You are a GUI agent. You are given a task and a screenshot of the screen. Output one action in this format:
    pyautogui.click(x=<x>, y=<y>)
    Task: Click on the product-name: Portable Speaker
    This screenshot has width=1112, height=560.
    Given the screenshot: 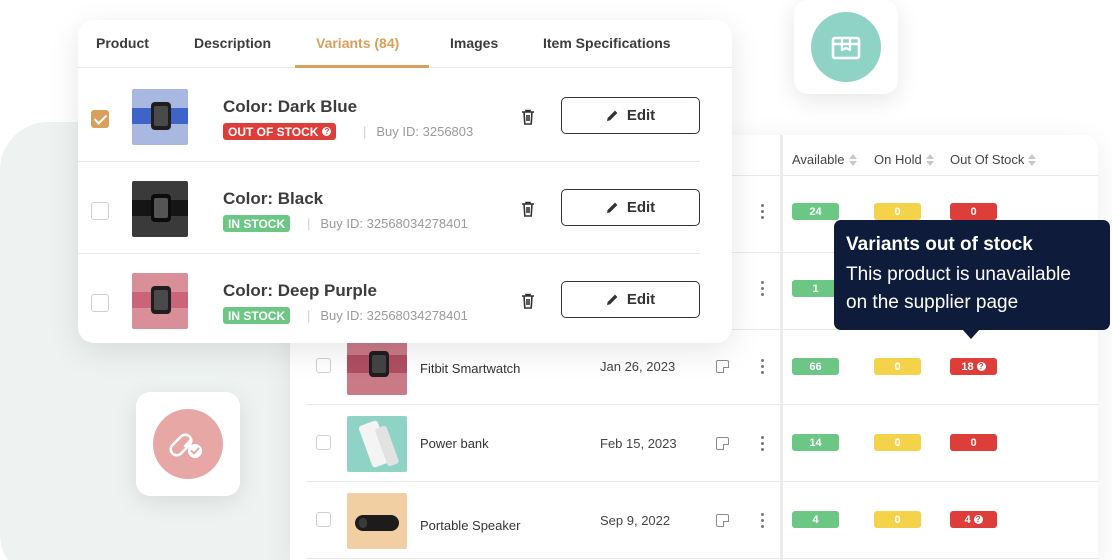 What is the action you would take?
    pyautogui.click(x=470, y=525)
    